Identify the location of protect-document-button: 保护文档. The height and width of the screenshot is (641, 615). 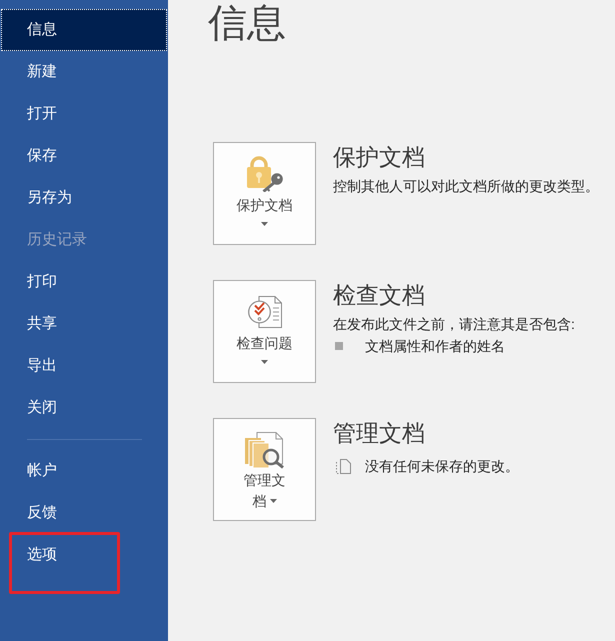
(264, 193).